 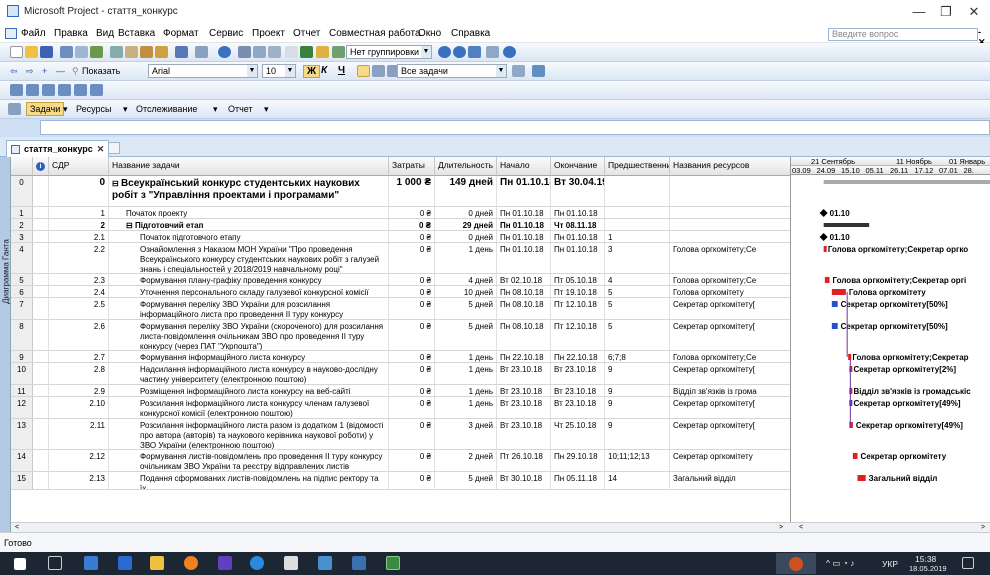 What do you see at coordinates (22, 407) in the screenshot?
I see `row-id: 12` at bounding box center [22, 407].